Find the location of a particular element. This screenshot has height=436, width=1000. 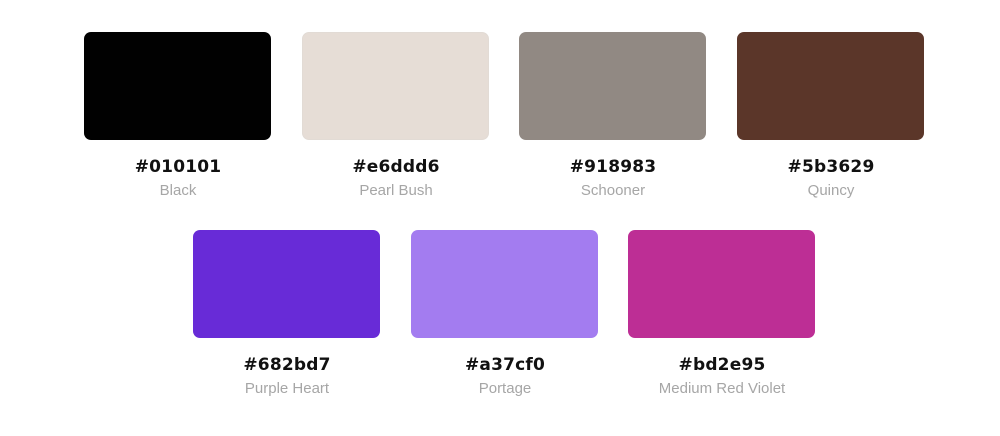

swatch-card: #918983 Schooner is located at coordinates (613, 116).